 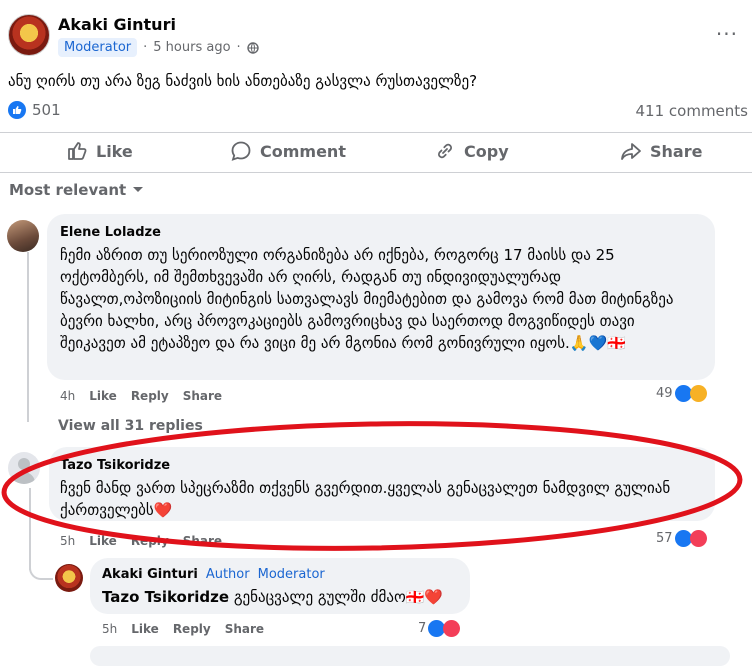 I want to click on more-options-icon: ···, so click(x=727, y=34).